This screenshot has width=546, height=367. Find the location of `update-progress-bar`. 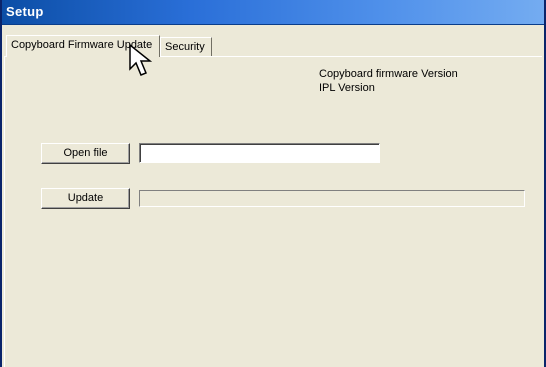

update-progress-bar is located at coordinates (332, 198).